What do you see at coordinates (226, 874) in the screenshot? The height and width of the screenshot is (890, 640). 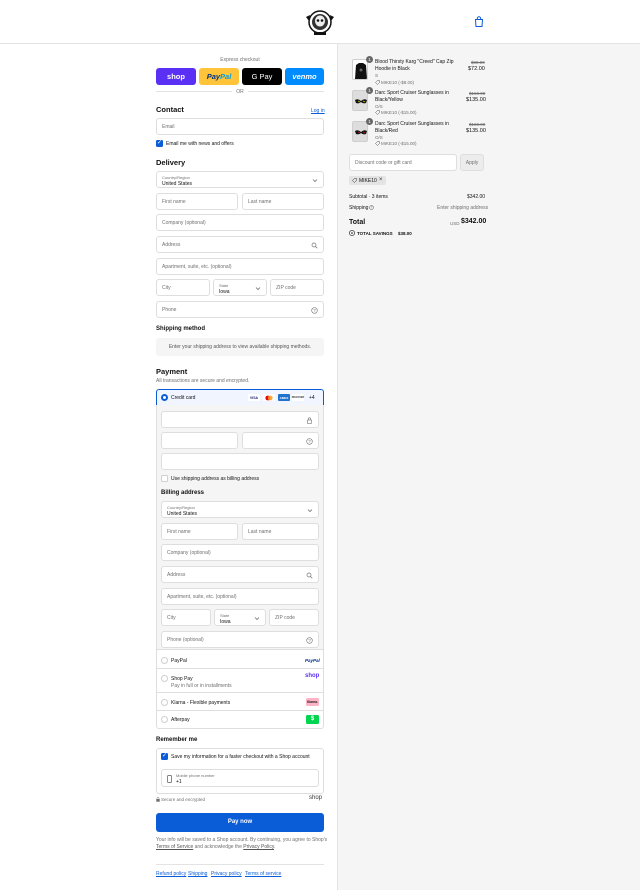 I see `privacy-policy-link: Privacy policy` at bounding box center [226, 874].